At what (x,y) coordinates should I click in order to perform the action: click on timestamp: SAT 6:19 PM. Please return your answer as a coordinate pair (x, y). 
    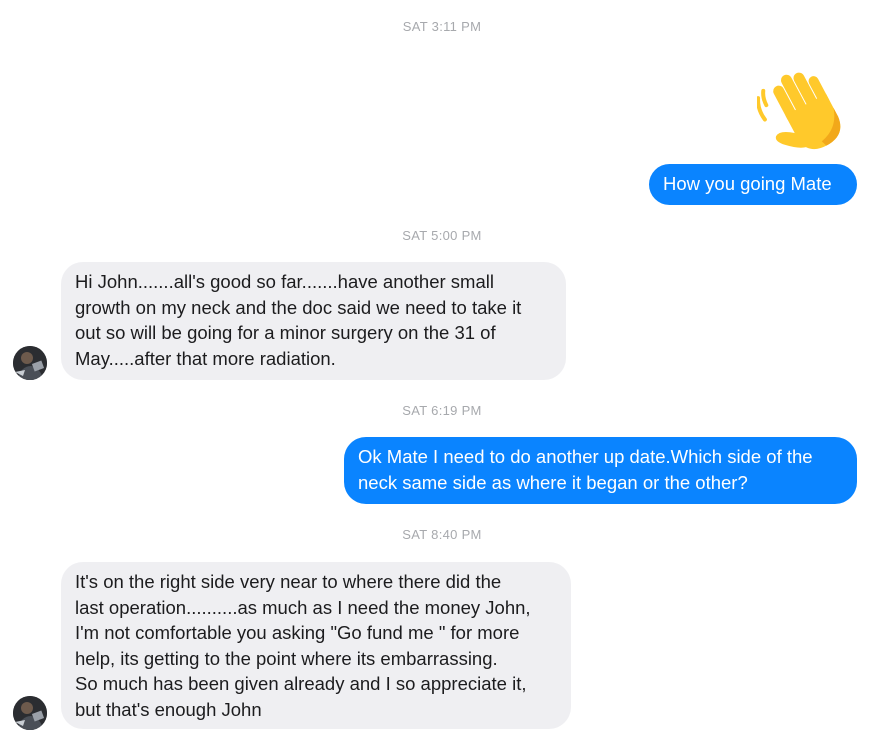
    Looking at the image, I should click on (442, 410).